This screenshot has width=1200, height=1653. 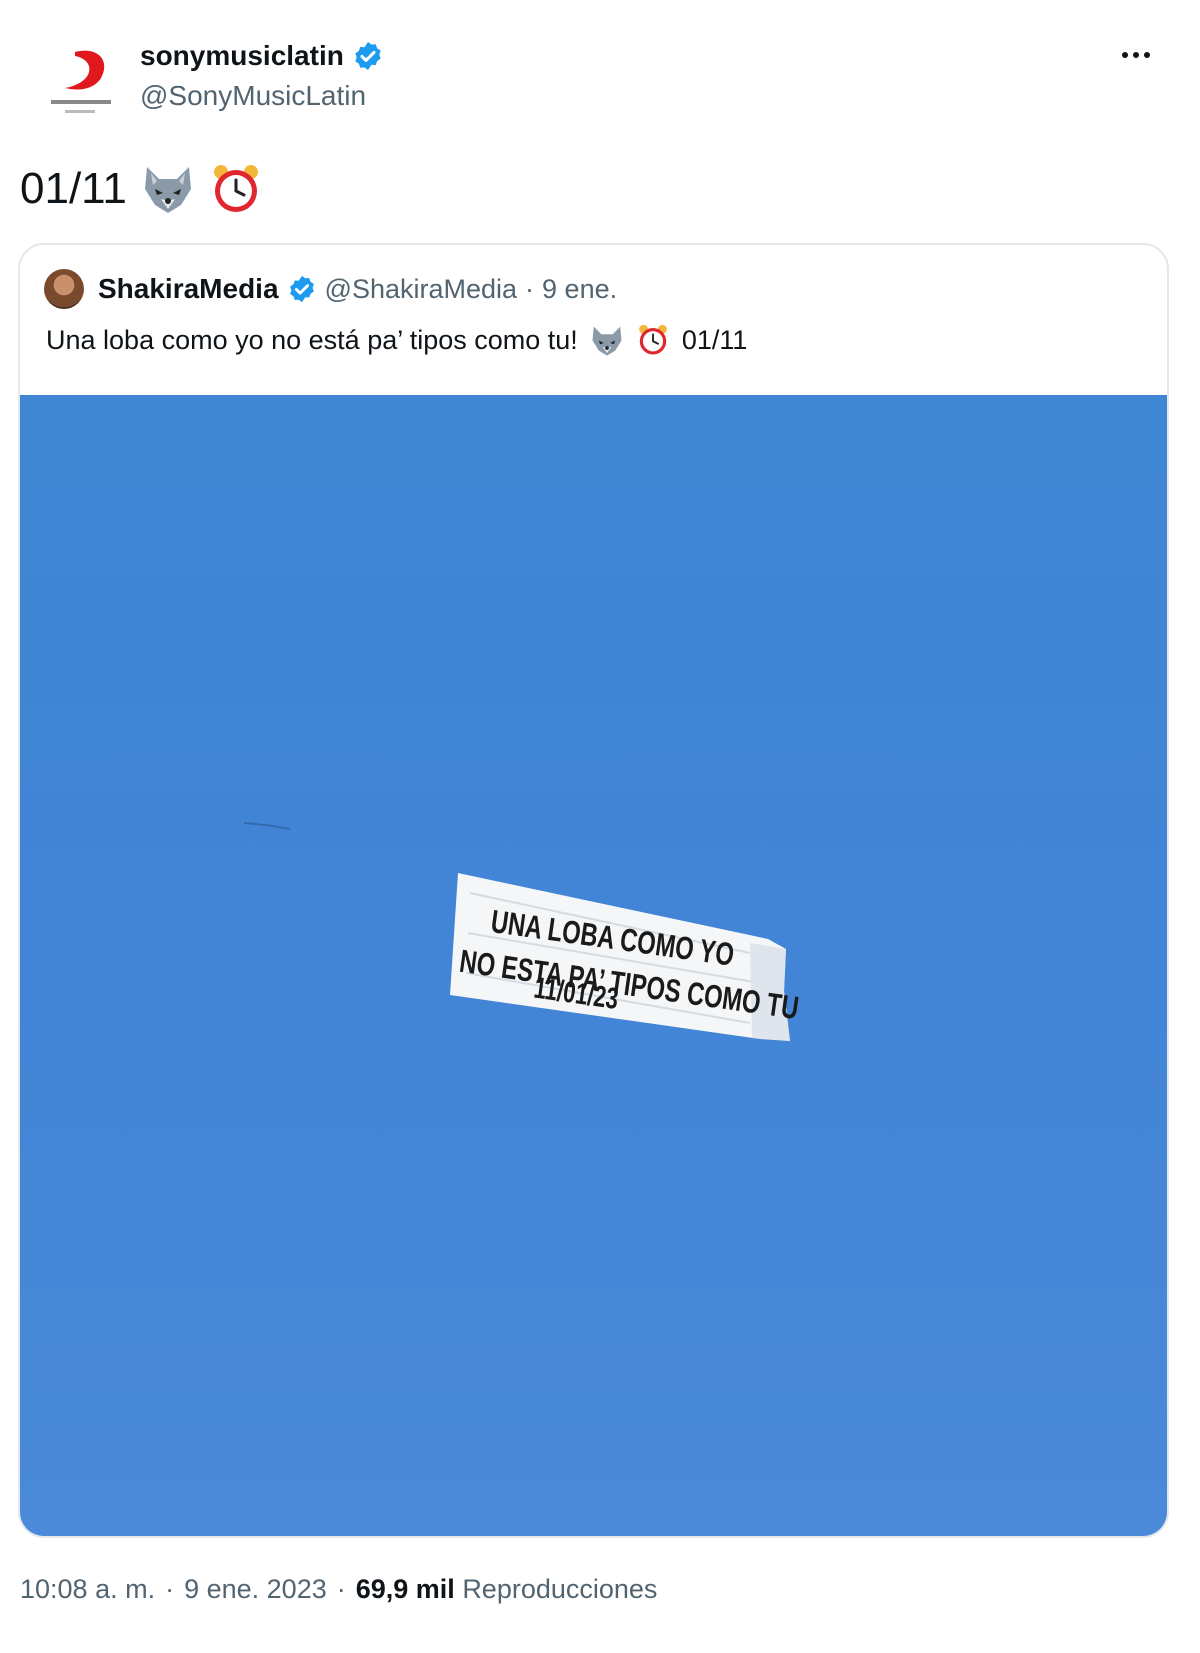 I want to click on quoted-text-suffix: 01/11, so click(x=714, y=339).